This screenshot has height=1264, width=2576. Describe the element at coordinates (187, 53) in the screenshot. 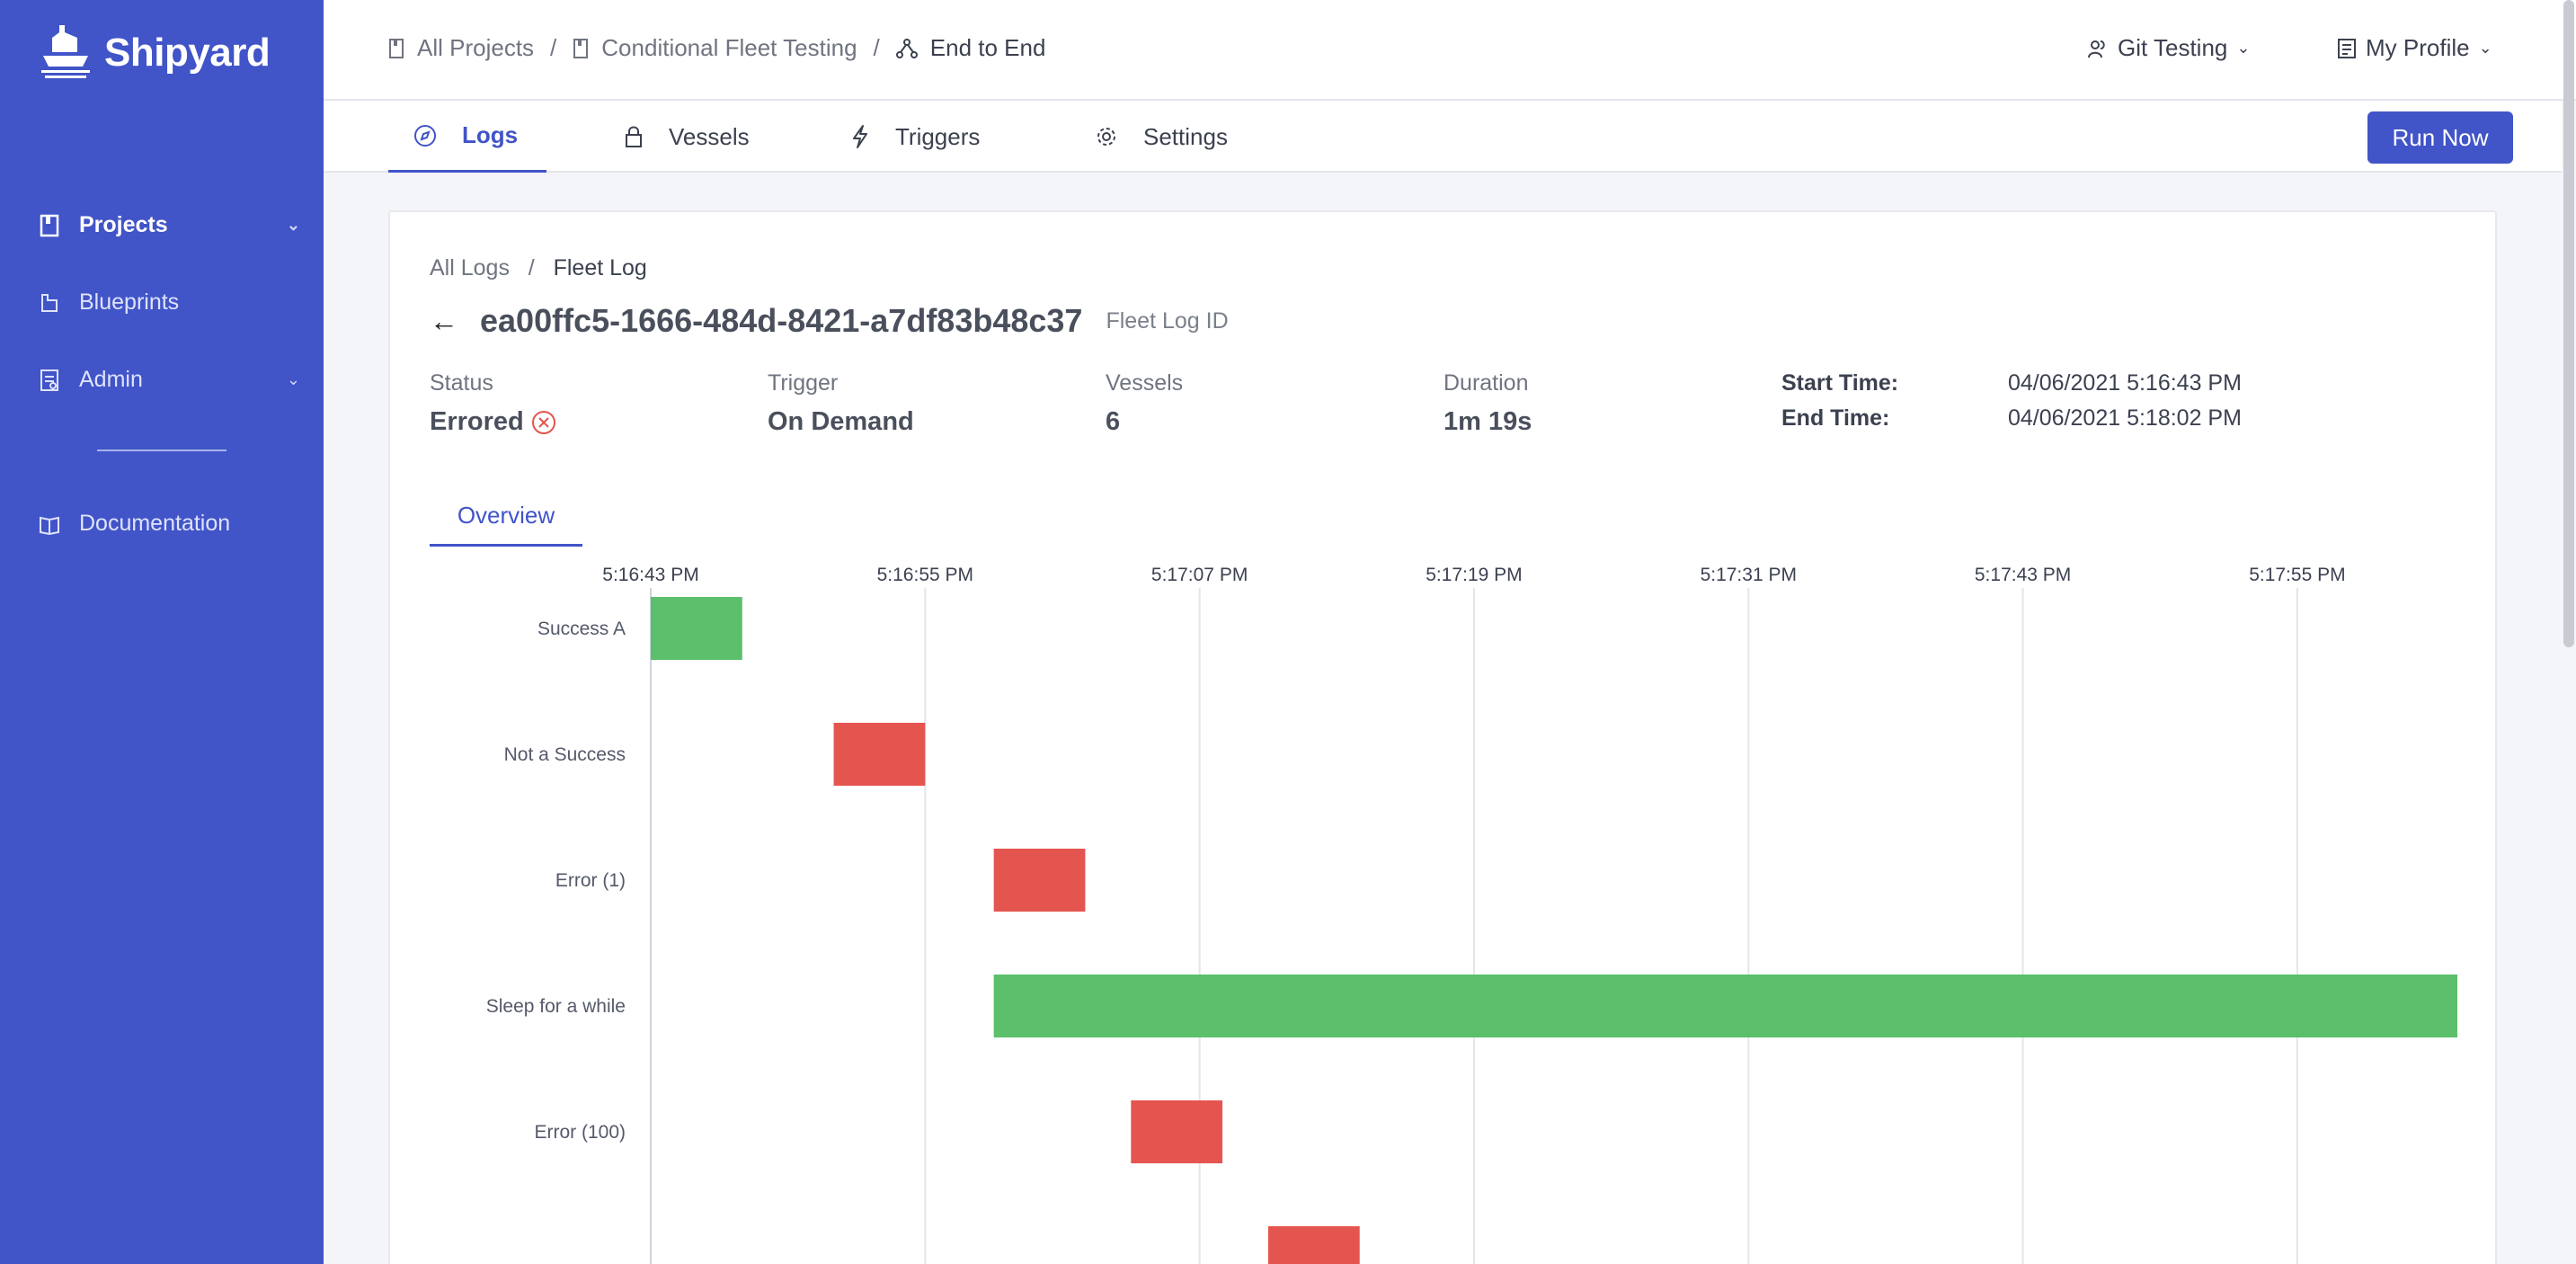

I see `brand-name: Shipyard` at that location.